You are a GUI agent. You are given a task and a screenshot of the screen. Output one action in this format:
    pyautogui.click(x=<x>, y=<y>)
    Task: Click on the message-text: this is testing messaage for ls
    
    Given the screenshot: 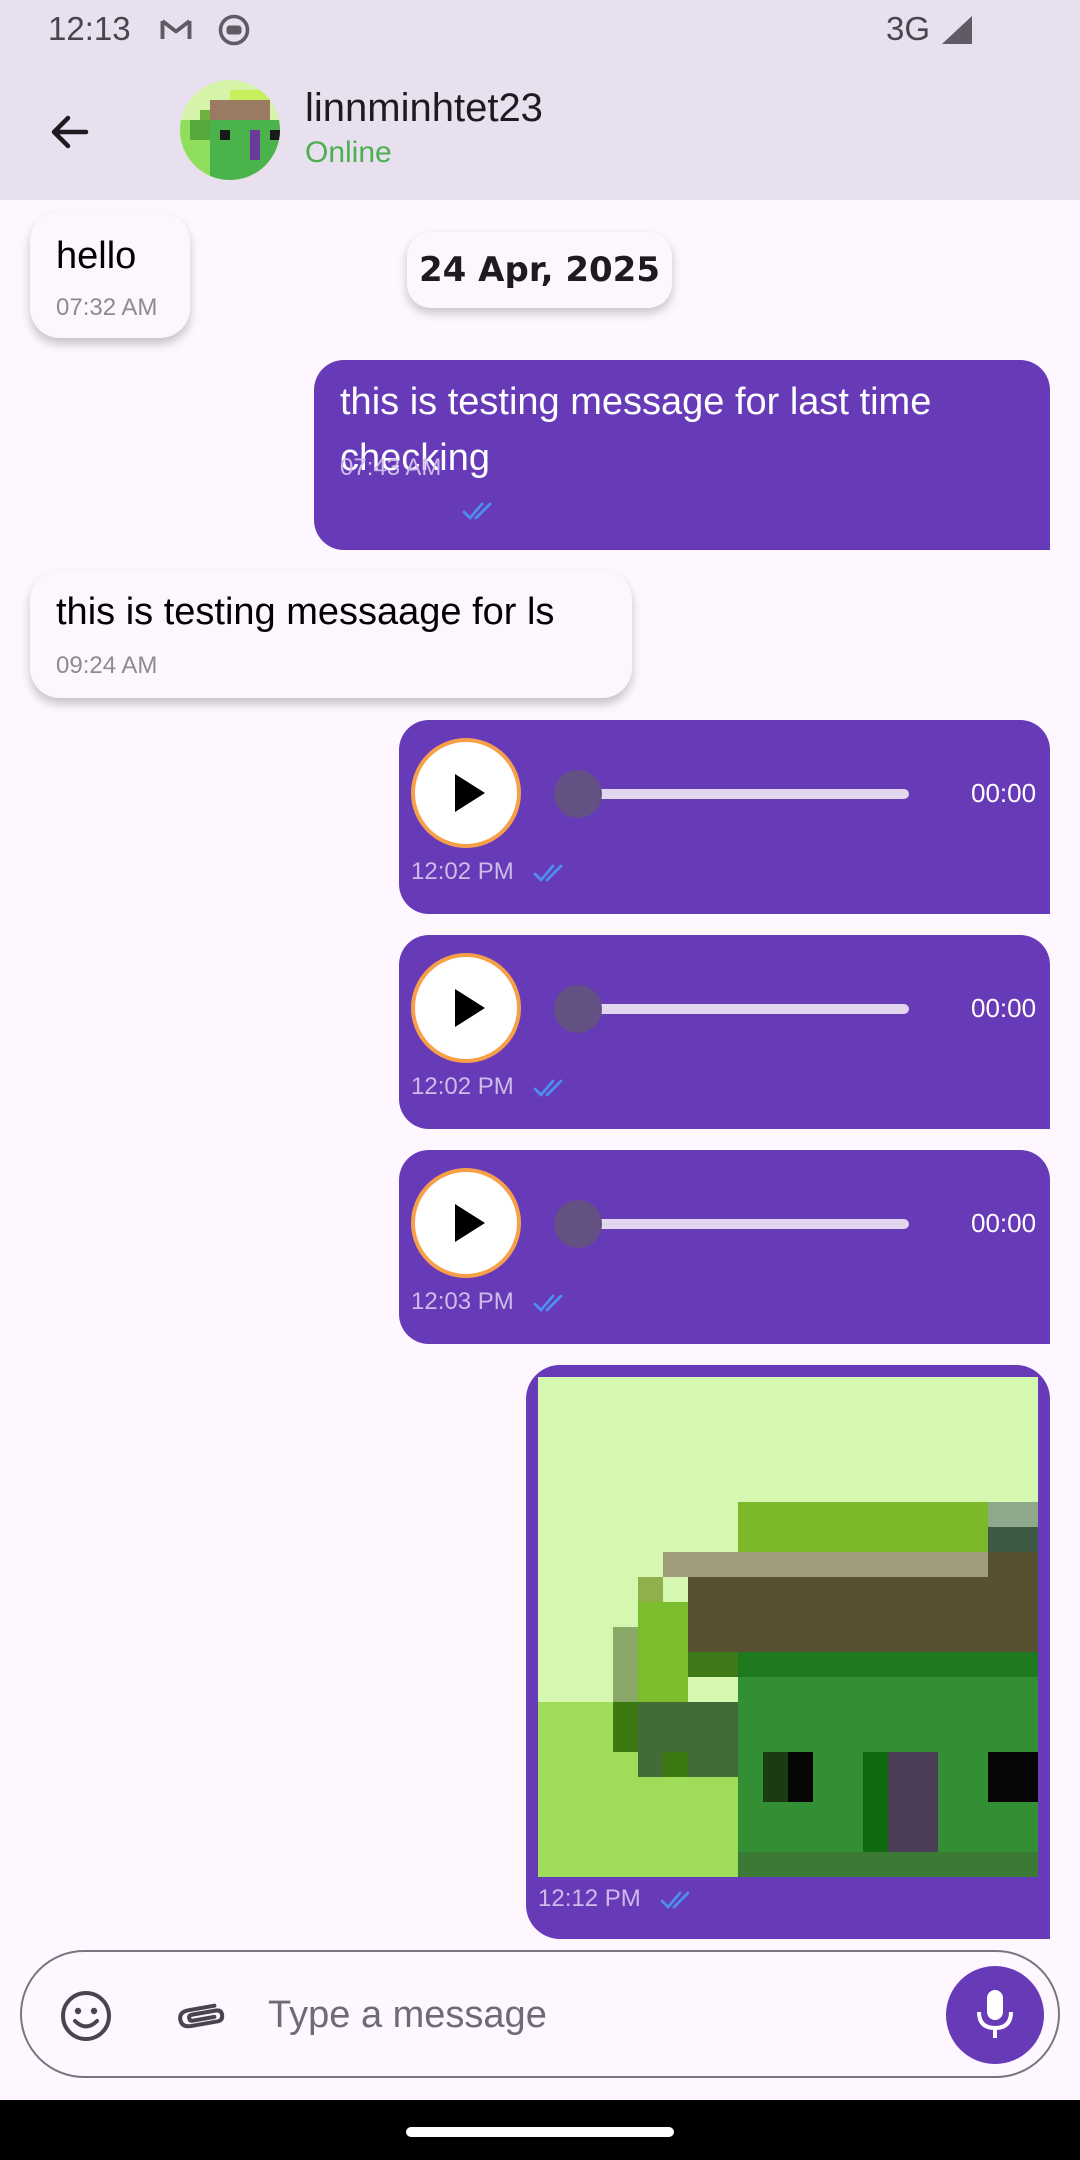 What is the action you would take?
    pyautogui.click(x=305, y=612)
    